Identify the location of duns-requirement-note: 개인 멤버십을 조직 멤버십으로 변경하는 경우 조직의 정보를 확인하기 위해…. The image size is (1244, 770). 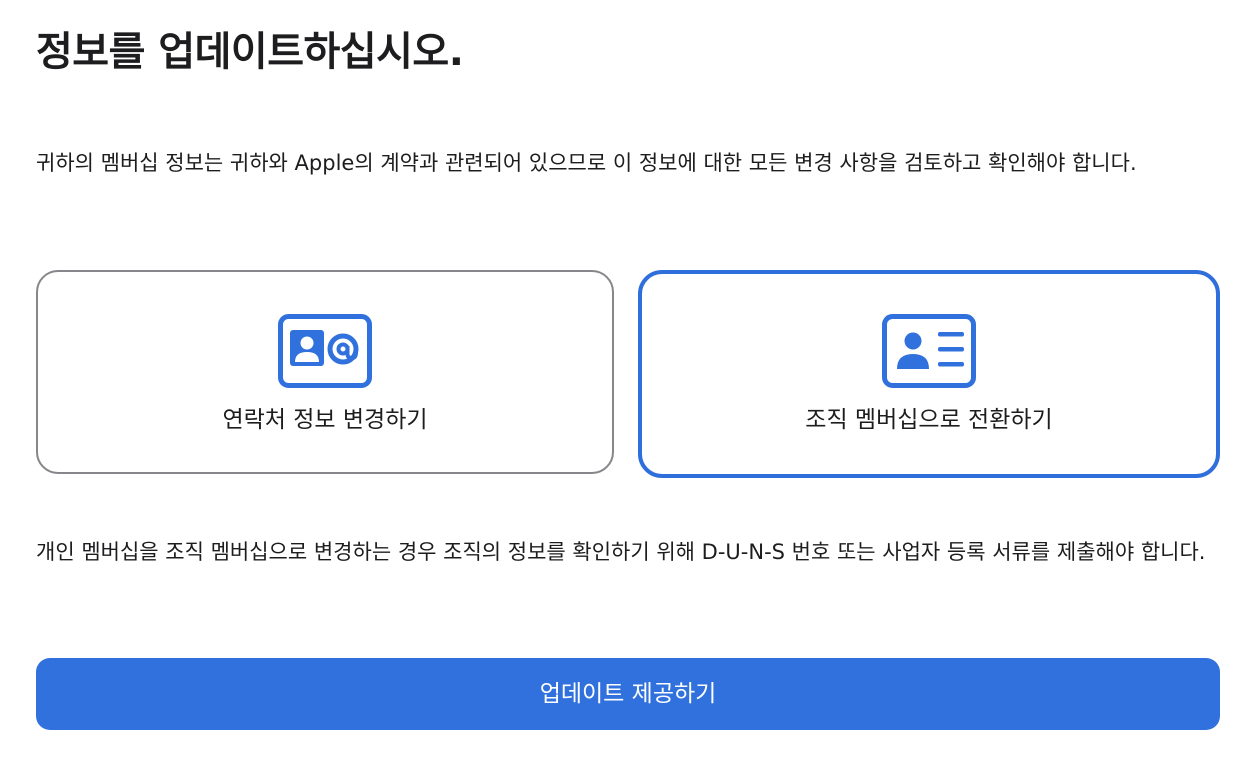
(621, 552).